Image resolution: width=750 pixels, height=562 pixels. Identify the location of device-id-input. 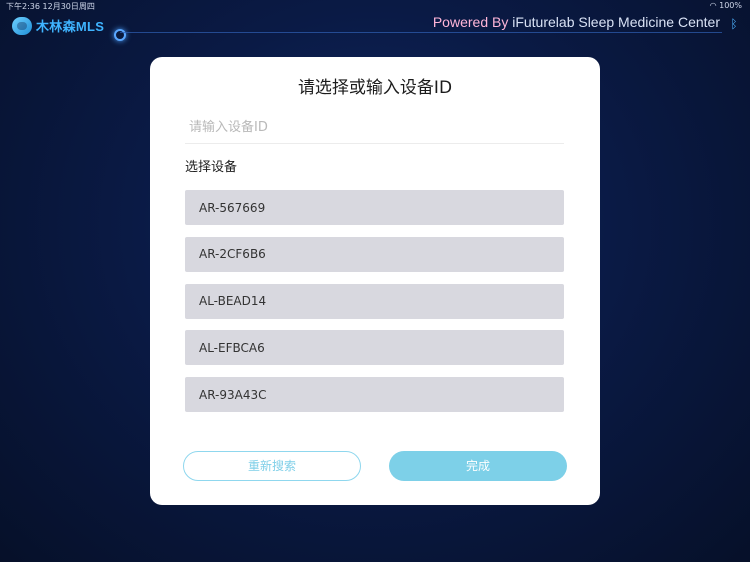
(374, 128).